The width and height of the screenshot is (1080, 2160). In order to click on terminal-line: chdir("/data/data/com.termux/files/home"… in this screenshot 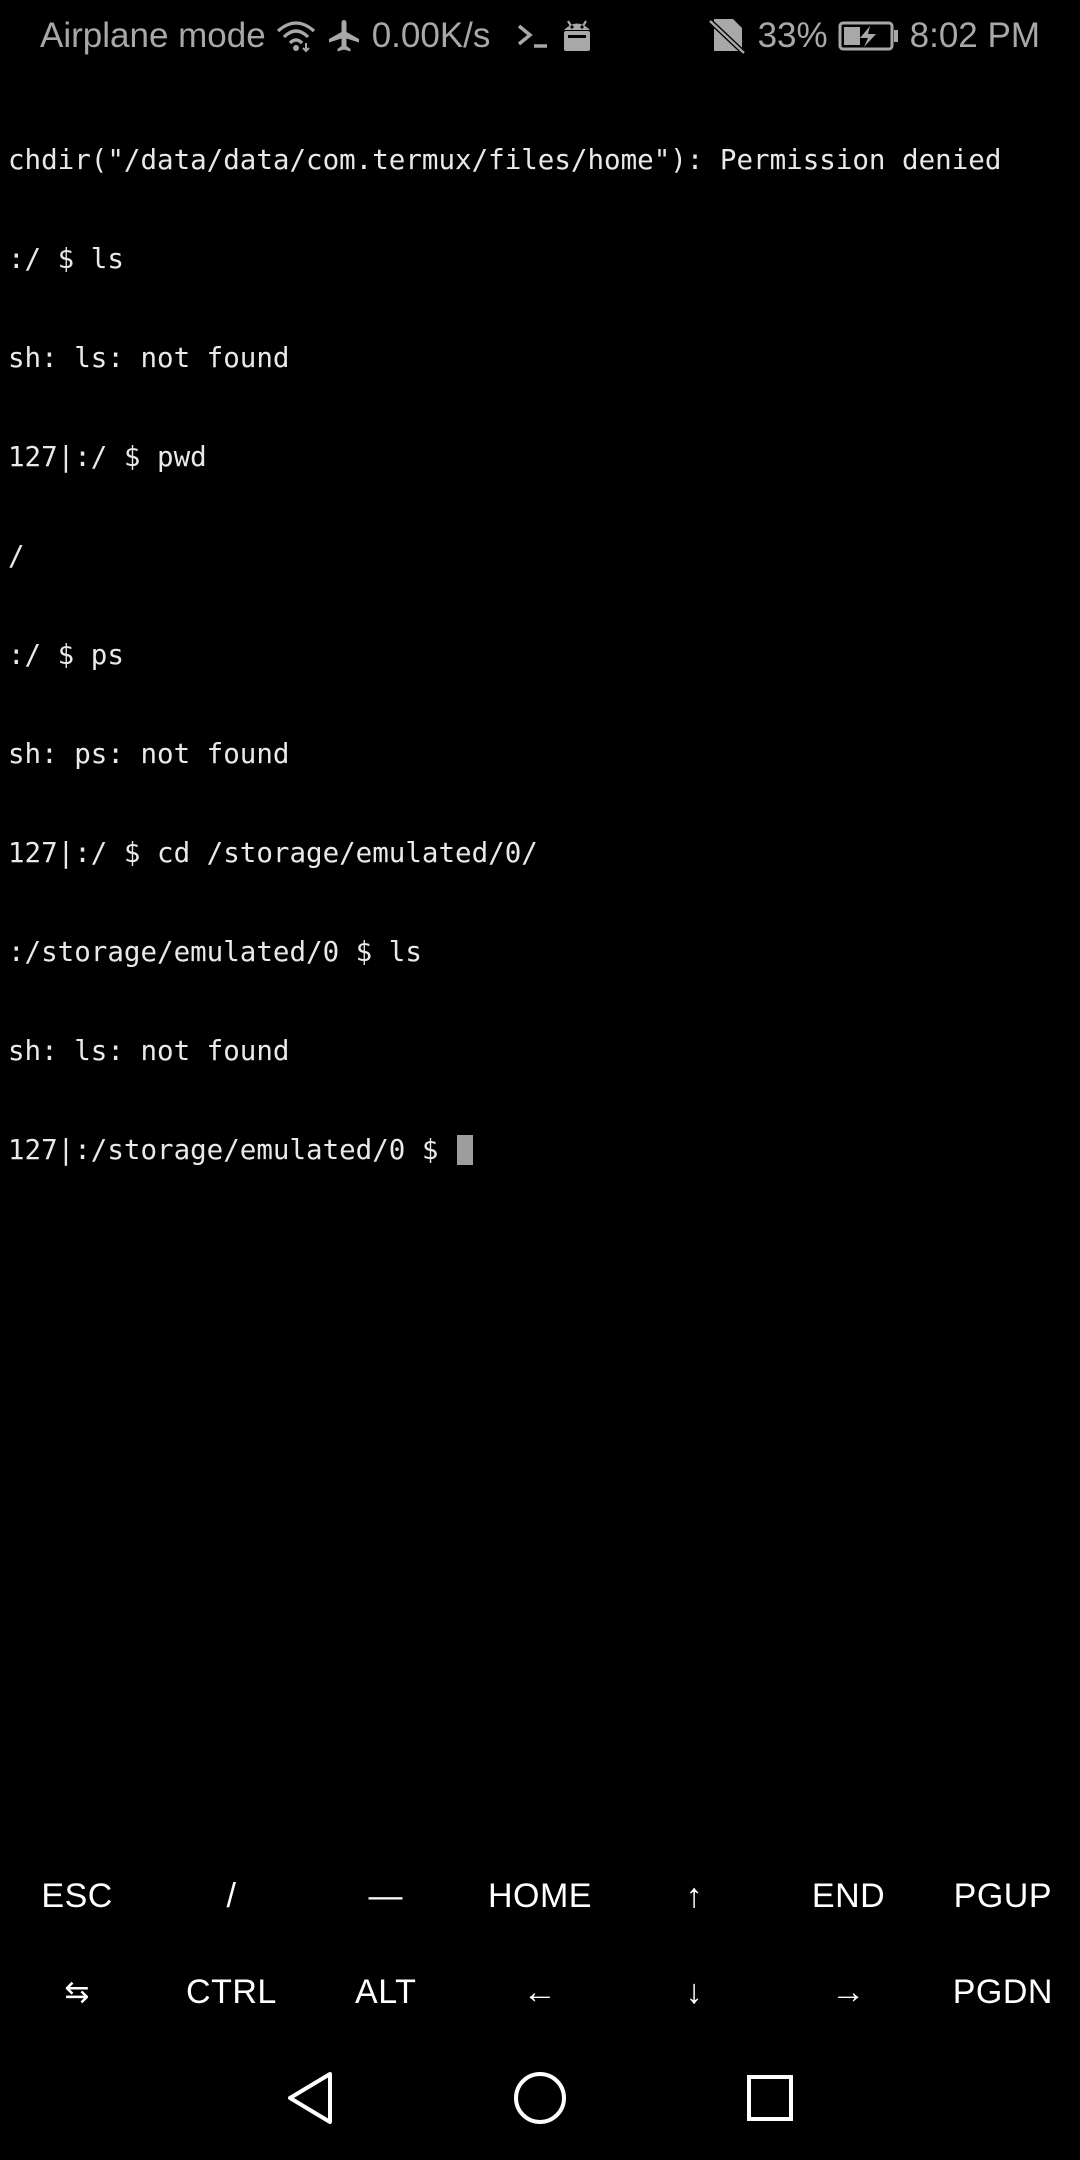, I will do `click(540, 160)`.